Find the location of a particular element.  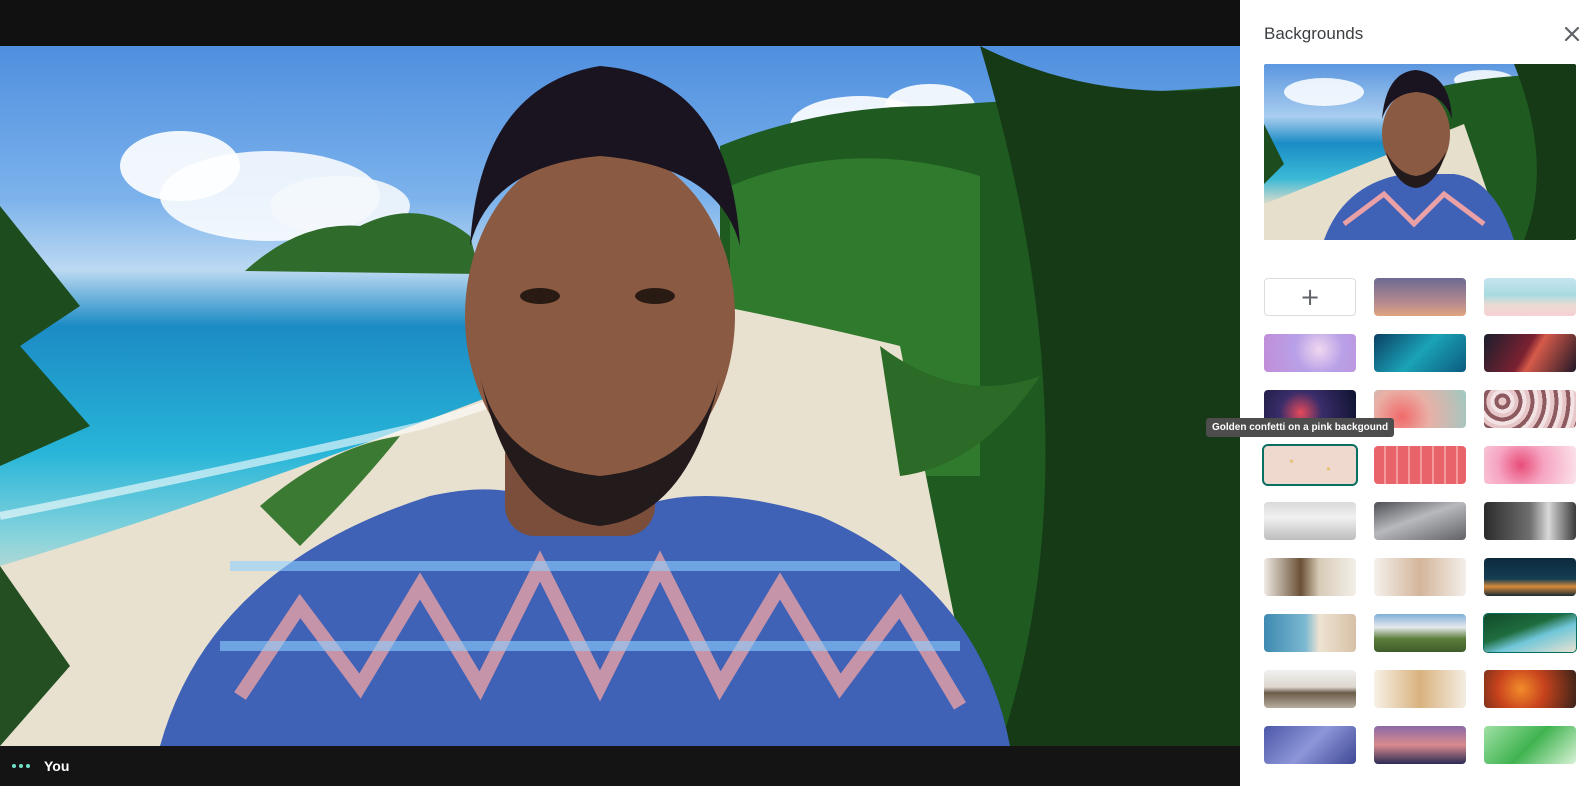

close-icon is located at coordinates (1572, 34).